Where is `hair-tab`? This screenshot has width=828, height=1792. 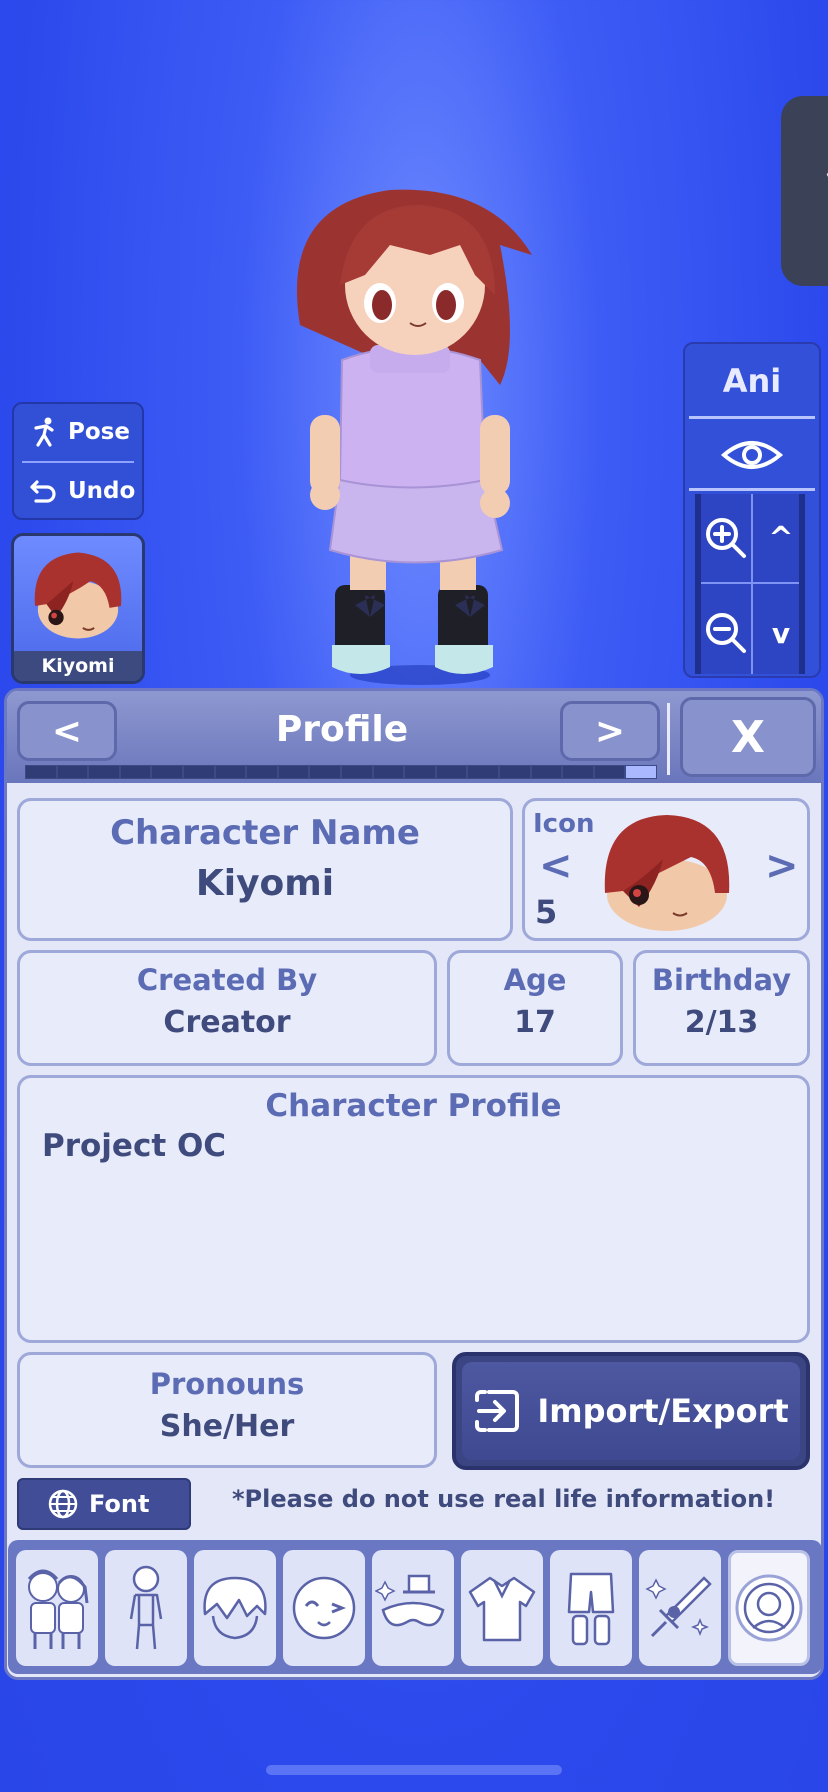
hair-tab is located at coordinates (235, 1608).